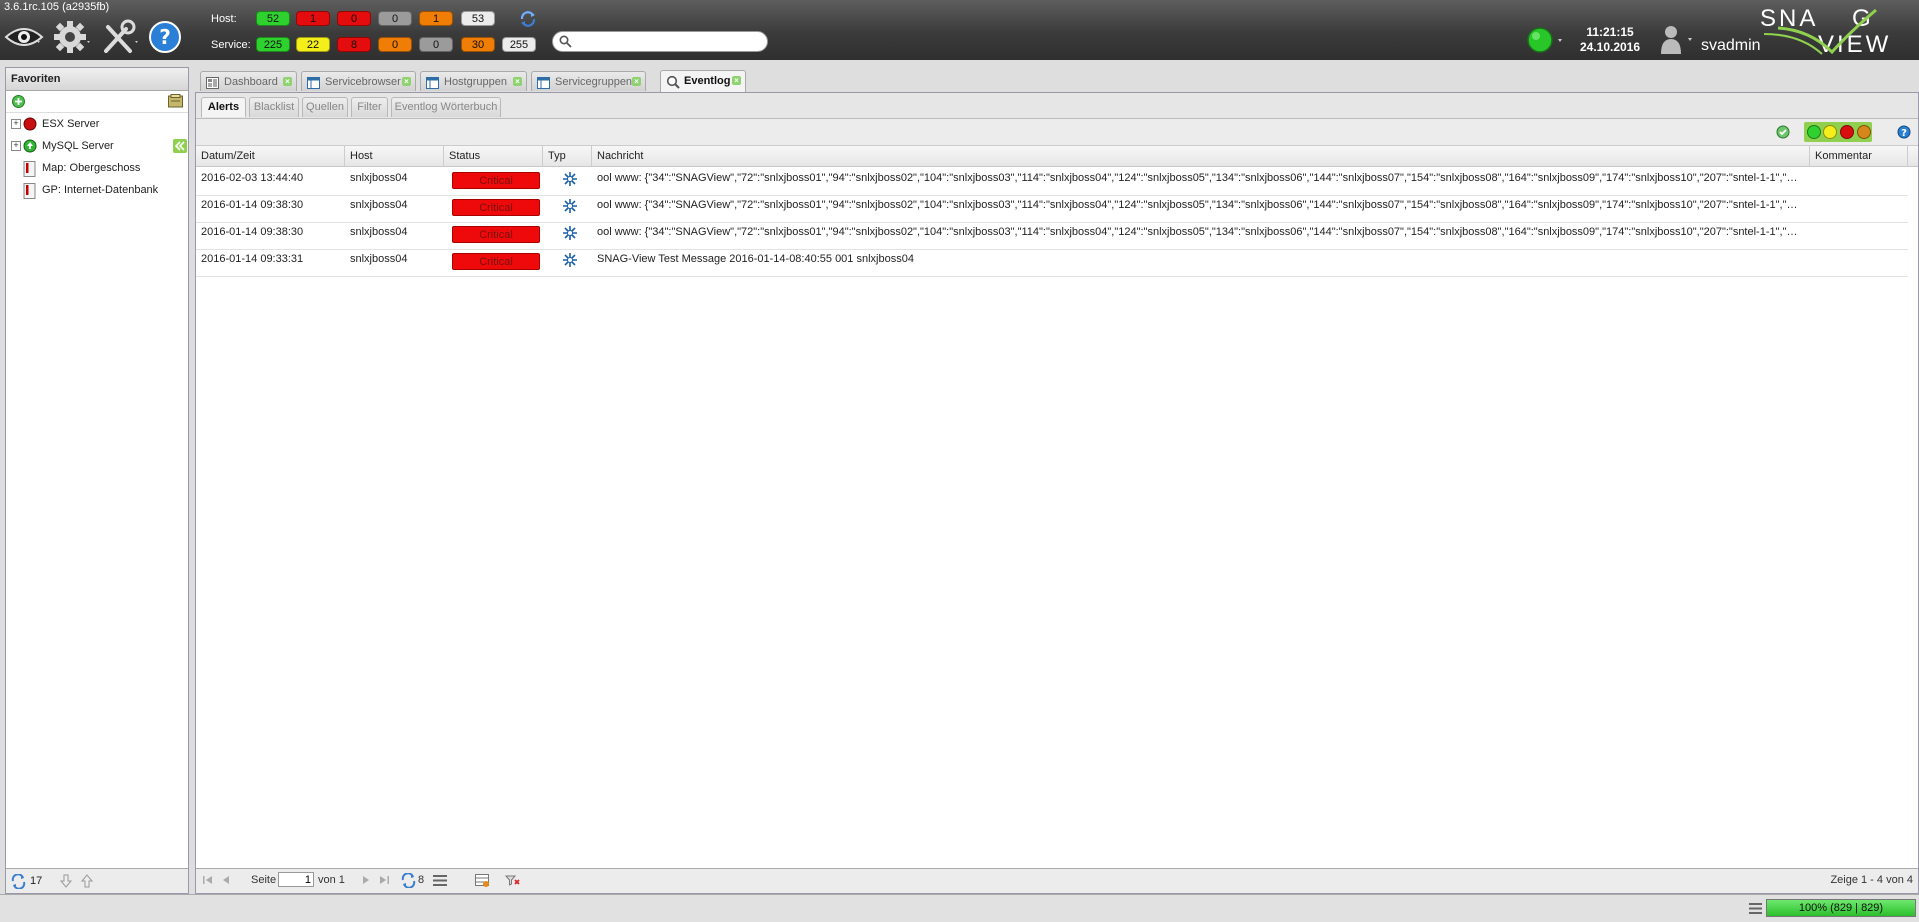 This screenshot has height=922, width=1919. Describe the element at coordinates (273, 44) in the screenshot. I see `service-ok-count: 225` at that location.